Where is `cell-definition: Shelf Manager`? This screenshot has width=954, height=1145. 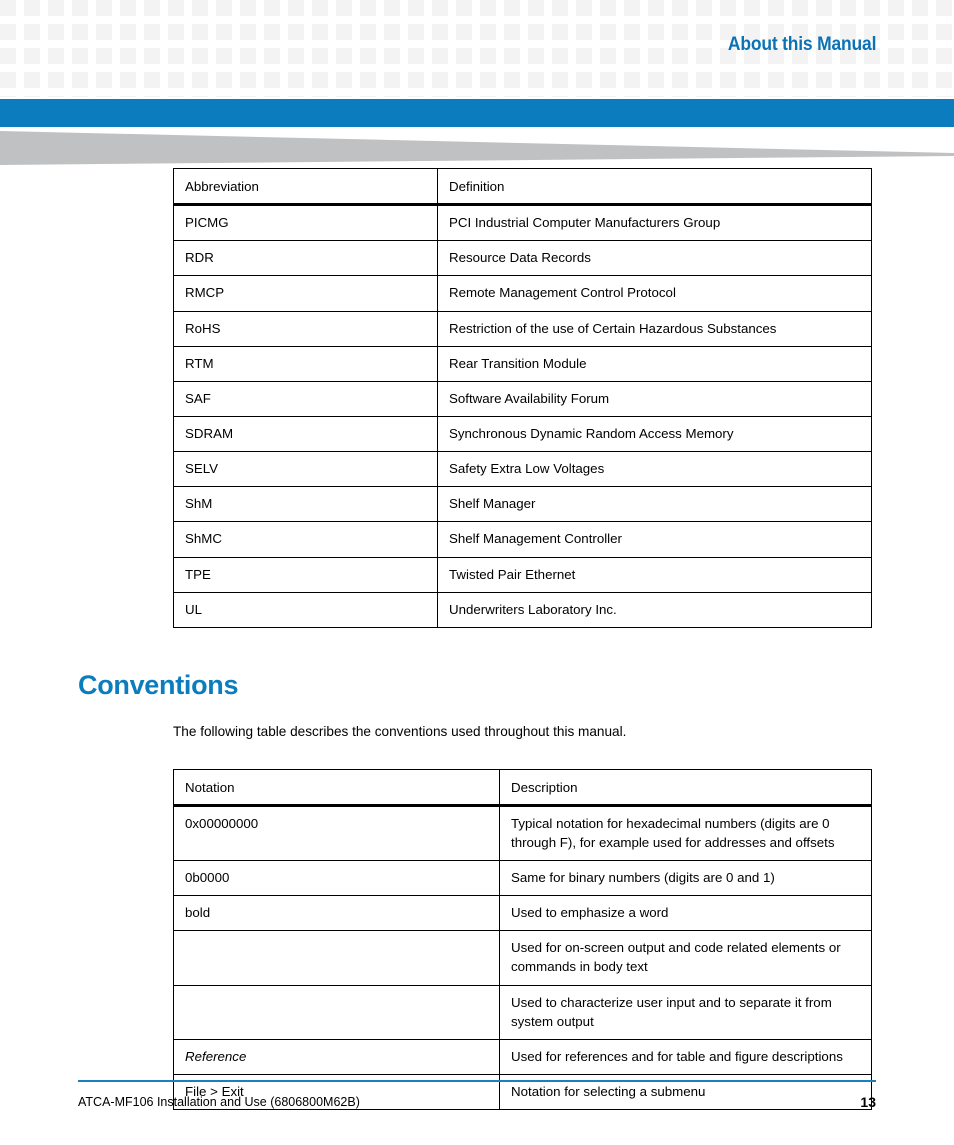 cell-definition: Shelf Manager is located at coordinates (654, 504).